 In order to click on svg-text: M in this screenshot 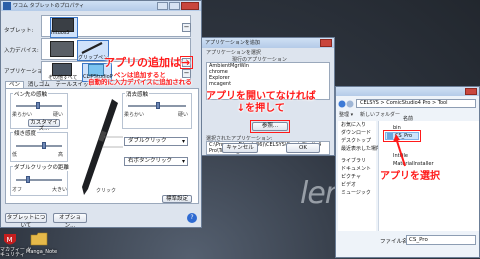, I will do `click(10, 240)`.